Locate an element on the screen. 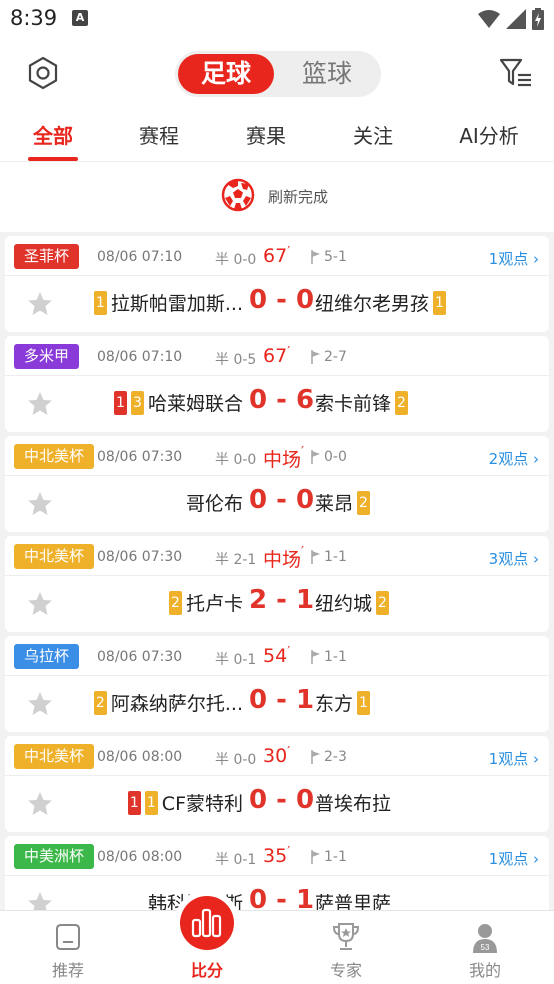  half-time-score: 半 0-0 is located at coordinates (236, 760).